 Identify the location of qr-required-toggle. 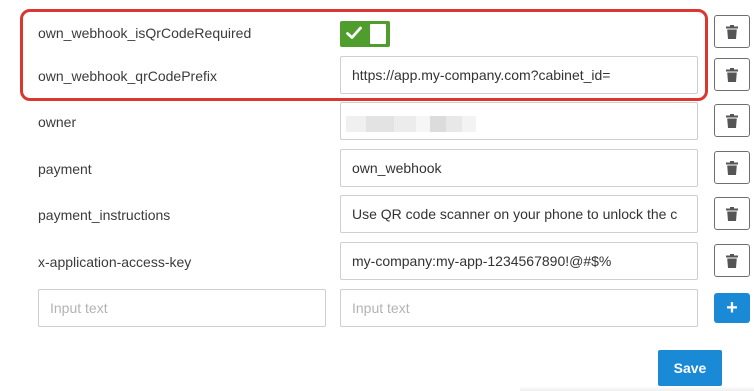
(365, 34).